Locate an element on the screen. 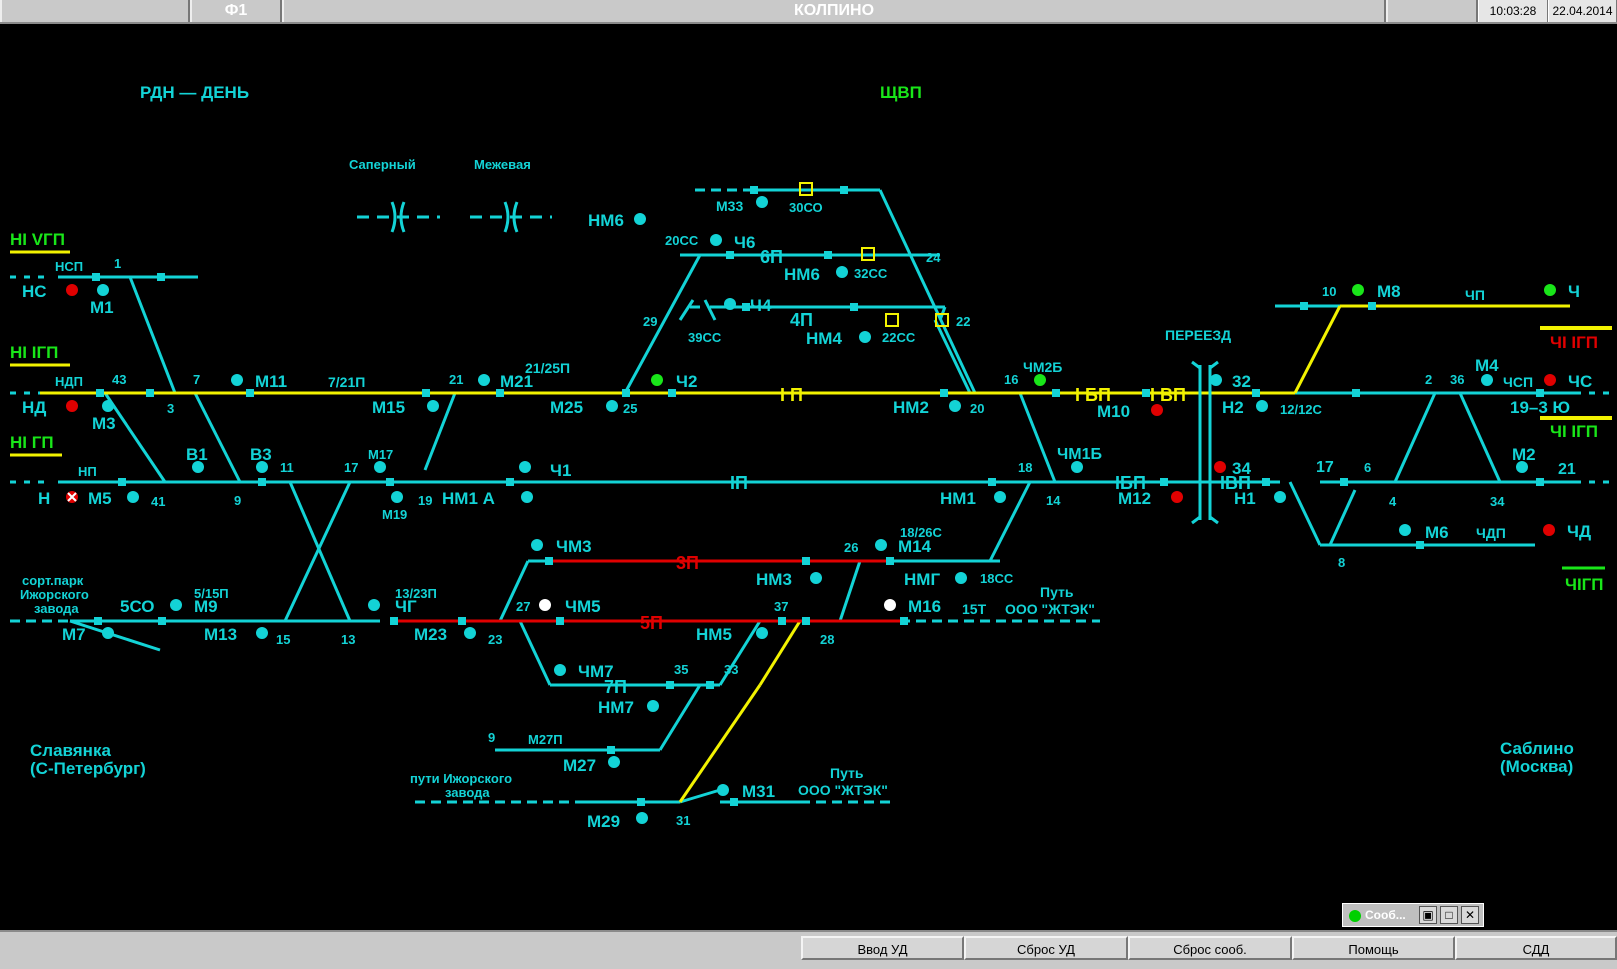  sig-5so: 5СО is located at coordinates (137, 606).